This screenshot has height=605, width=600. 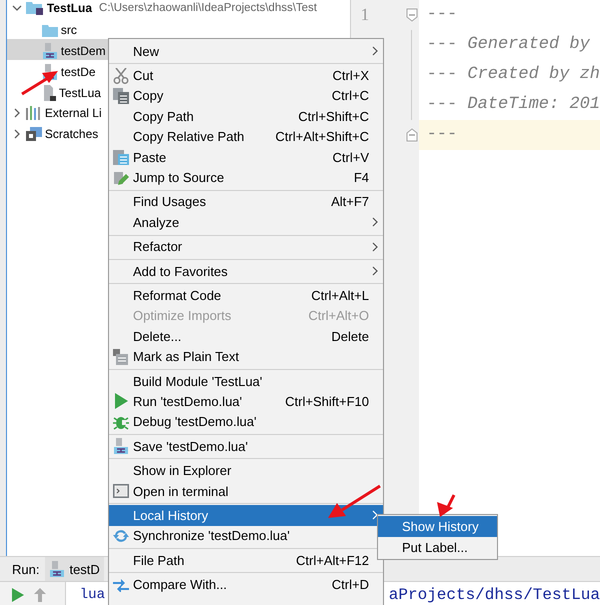 I want to click on menu-item: Open in terminal, so click(x=246, y=491).